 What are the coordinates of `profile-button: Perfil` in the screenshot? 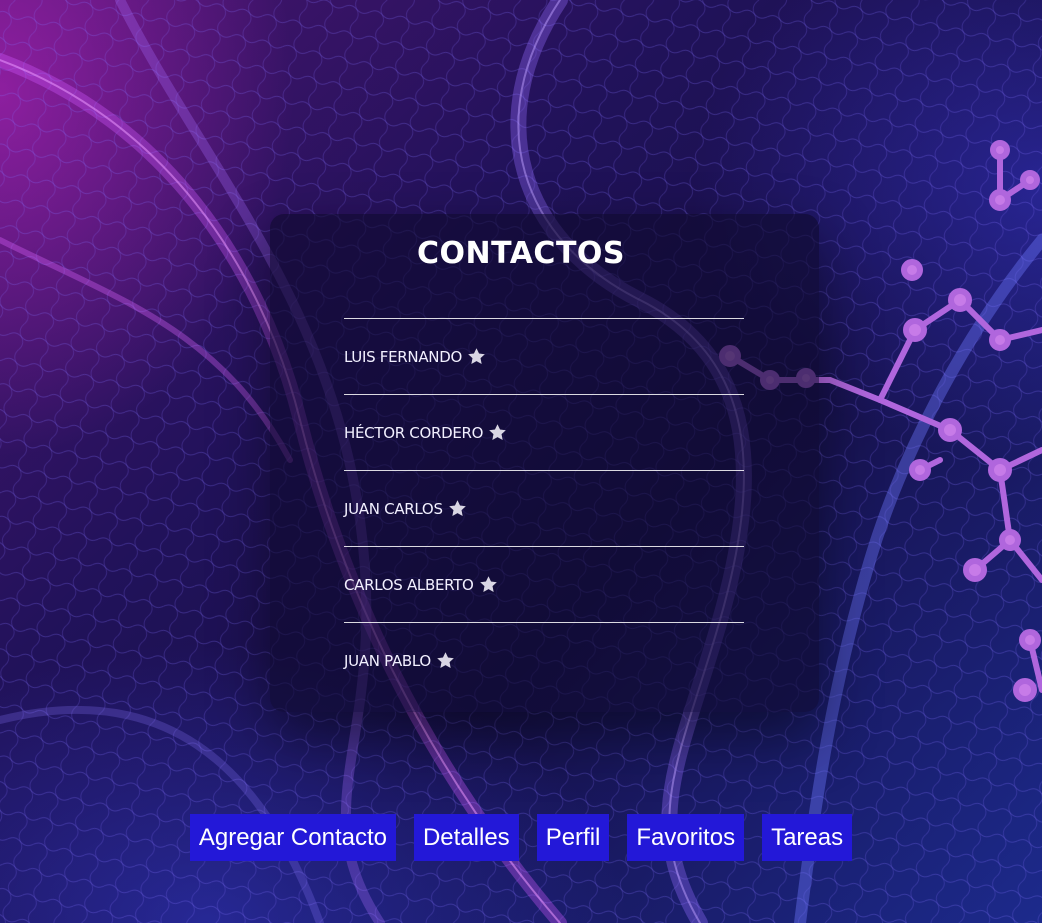 It's located at (573, 837).